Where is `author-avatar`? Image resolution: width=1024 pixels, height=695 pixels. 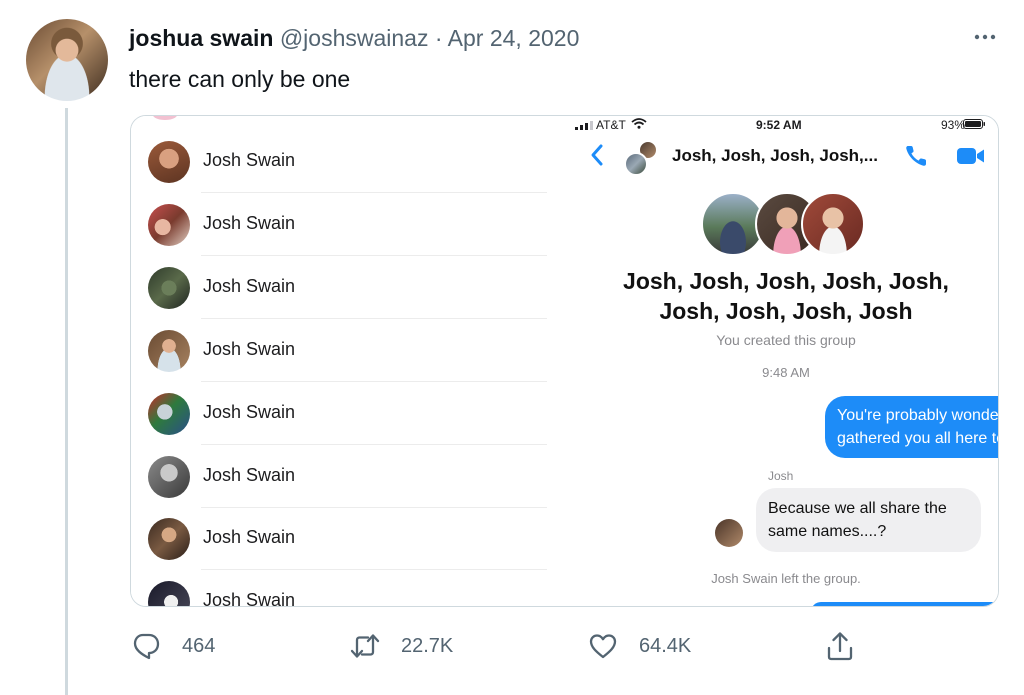
author-avatar is located at coordinates (67, 60).